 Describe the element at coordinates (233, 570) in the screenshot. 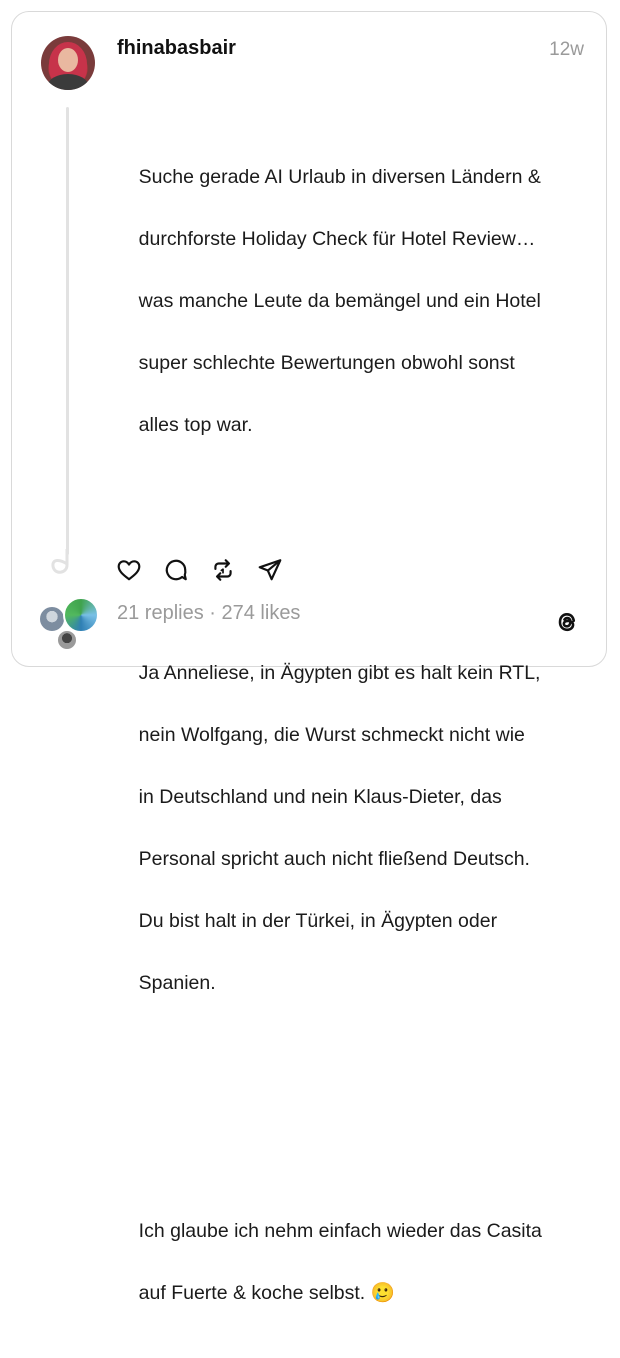

I see `repost-button` at that location.